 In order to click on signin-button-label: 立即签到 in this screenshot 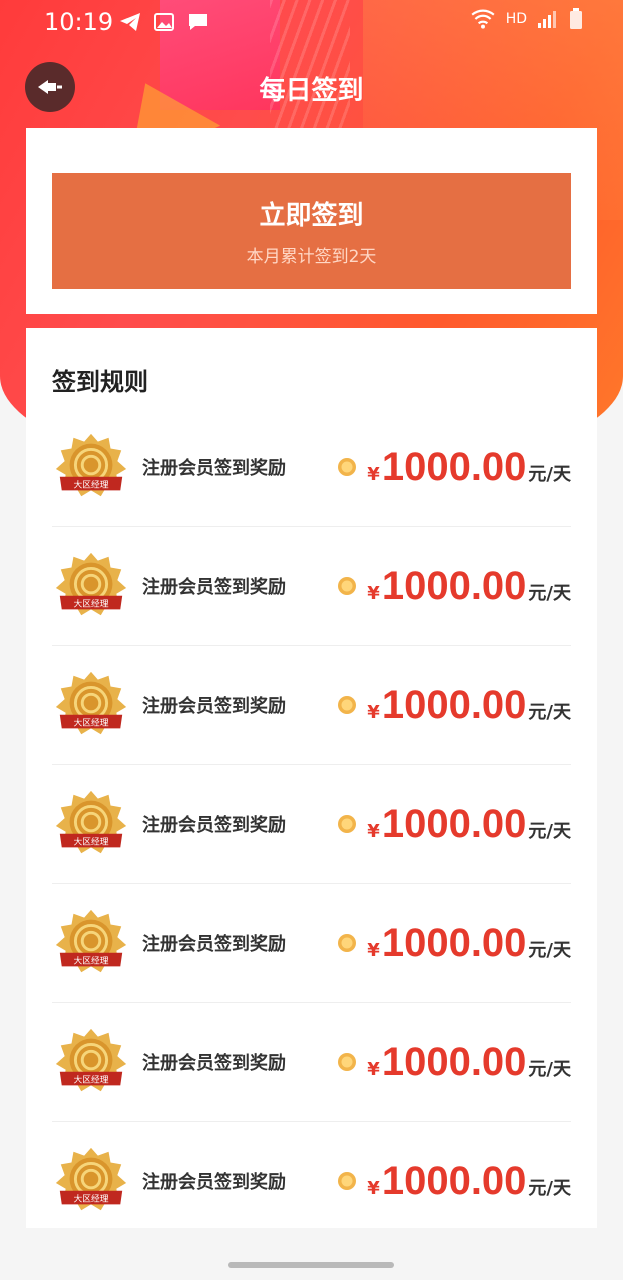, I will do `click(311, 216)`.